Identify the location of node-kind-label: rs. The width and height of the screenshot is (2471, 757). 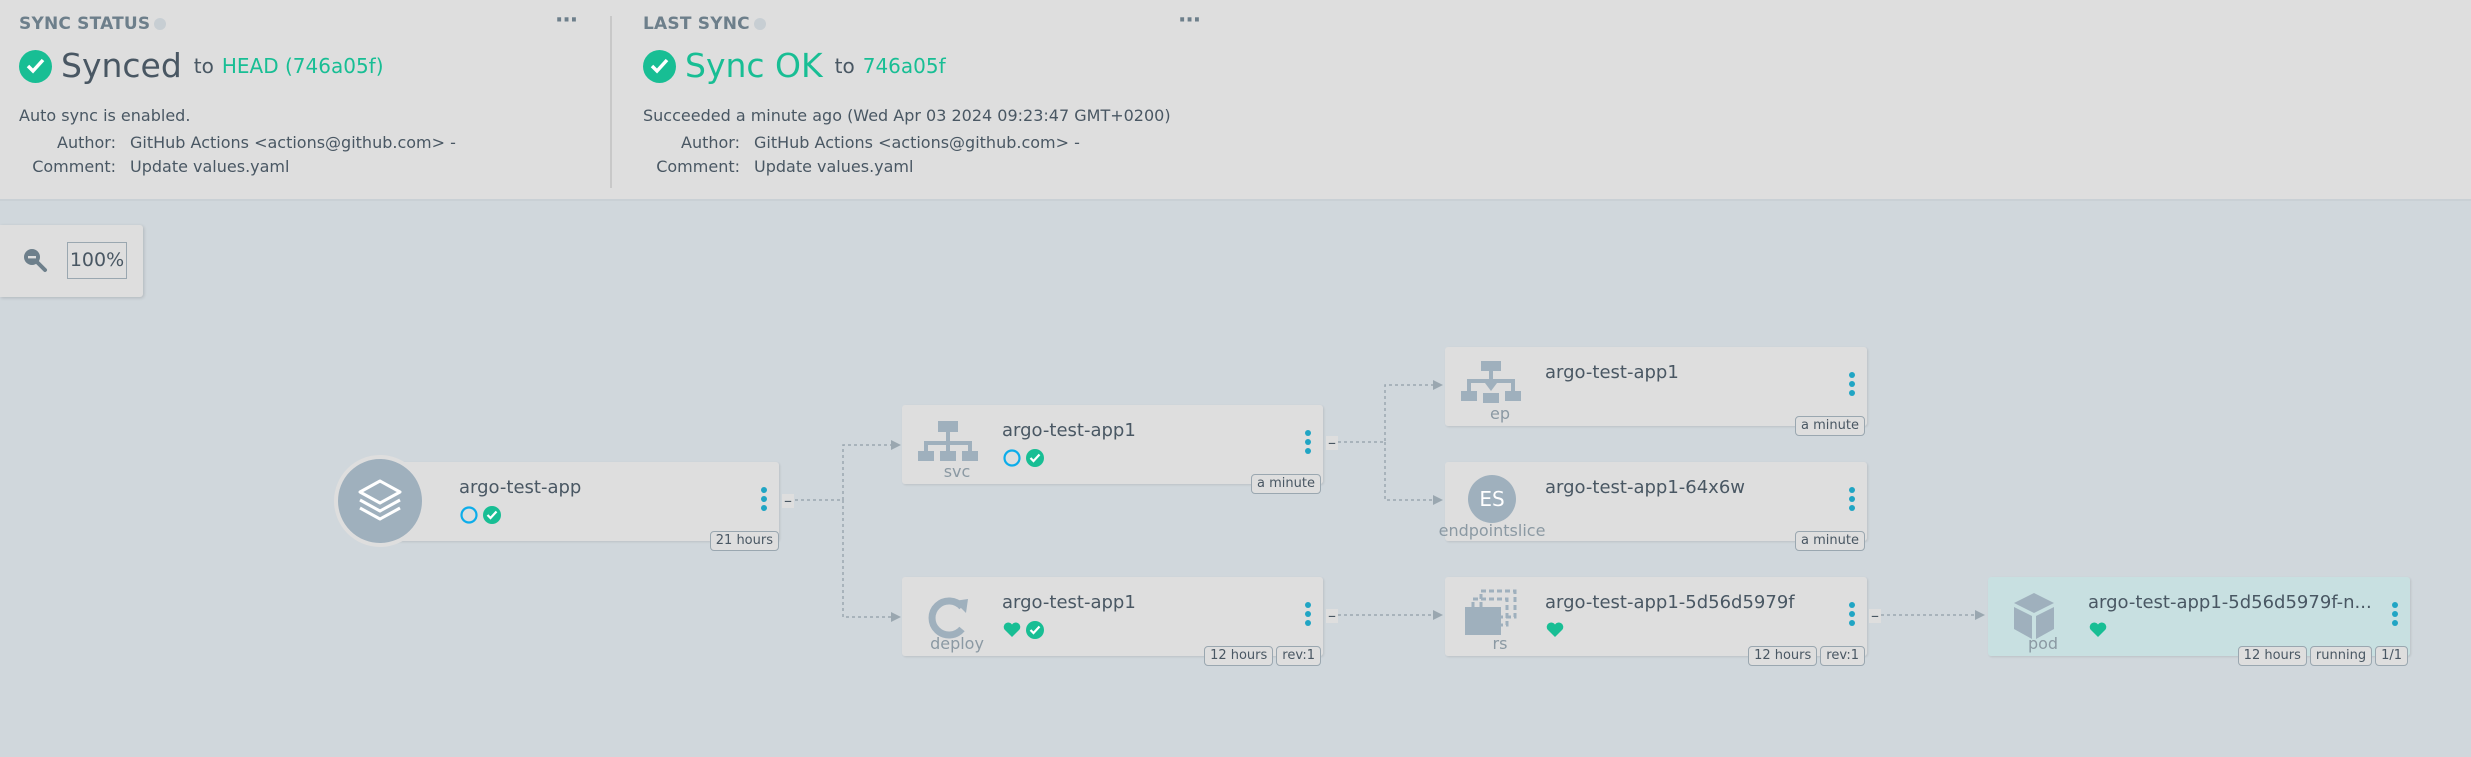
(1500, 643).